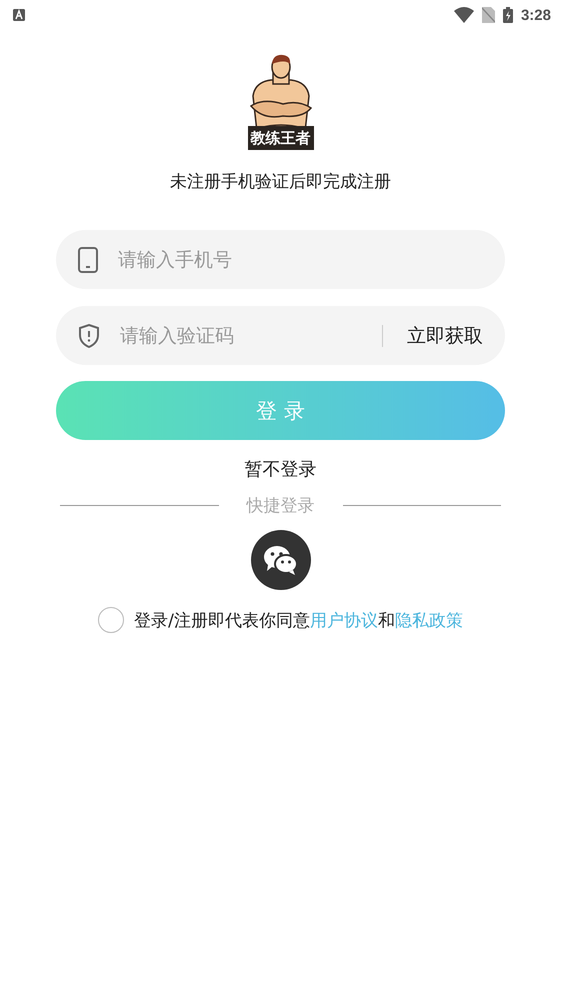  Describe the element at coordinates (280, 469) in the screenshot. I see `skip-login-link: 暂不登录` at that location.